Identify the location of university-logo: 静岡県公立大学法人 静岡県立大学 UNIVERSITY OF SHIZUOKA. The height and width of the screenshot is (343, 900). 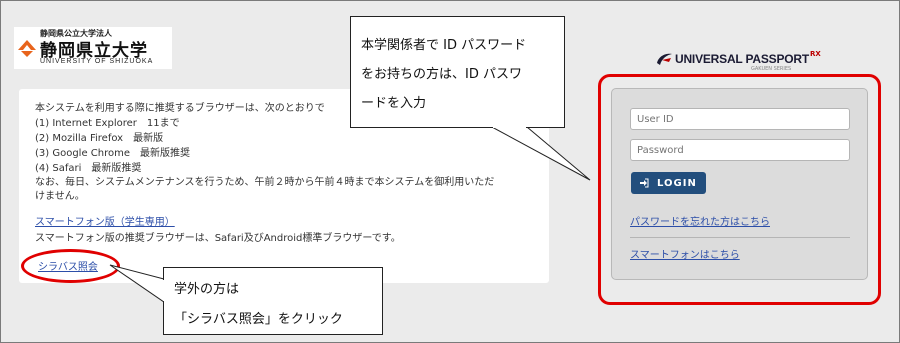
(93, 48).